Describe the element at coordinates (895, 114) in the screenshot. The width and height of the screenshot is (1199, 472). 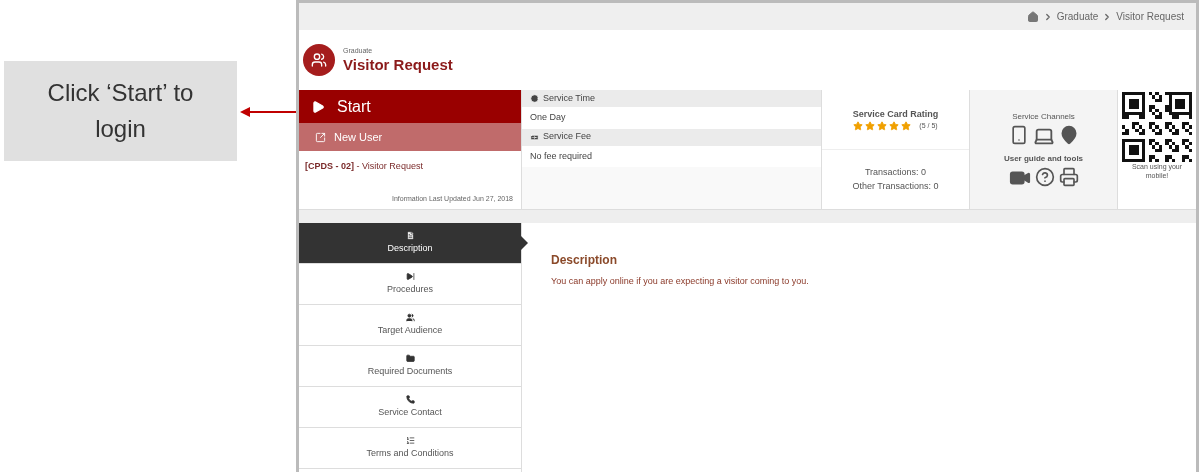
I see `rating-title: Service Card Rating` at that location.